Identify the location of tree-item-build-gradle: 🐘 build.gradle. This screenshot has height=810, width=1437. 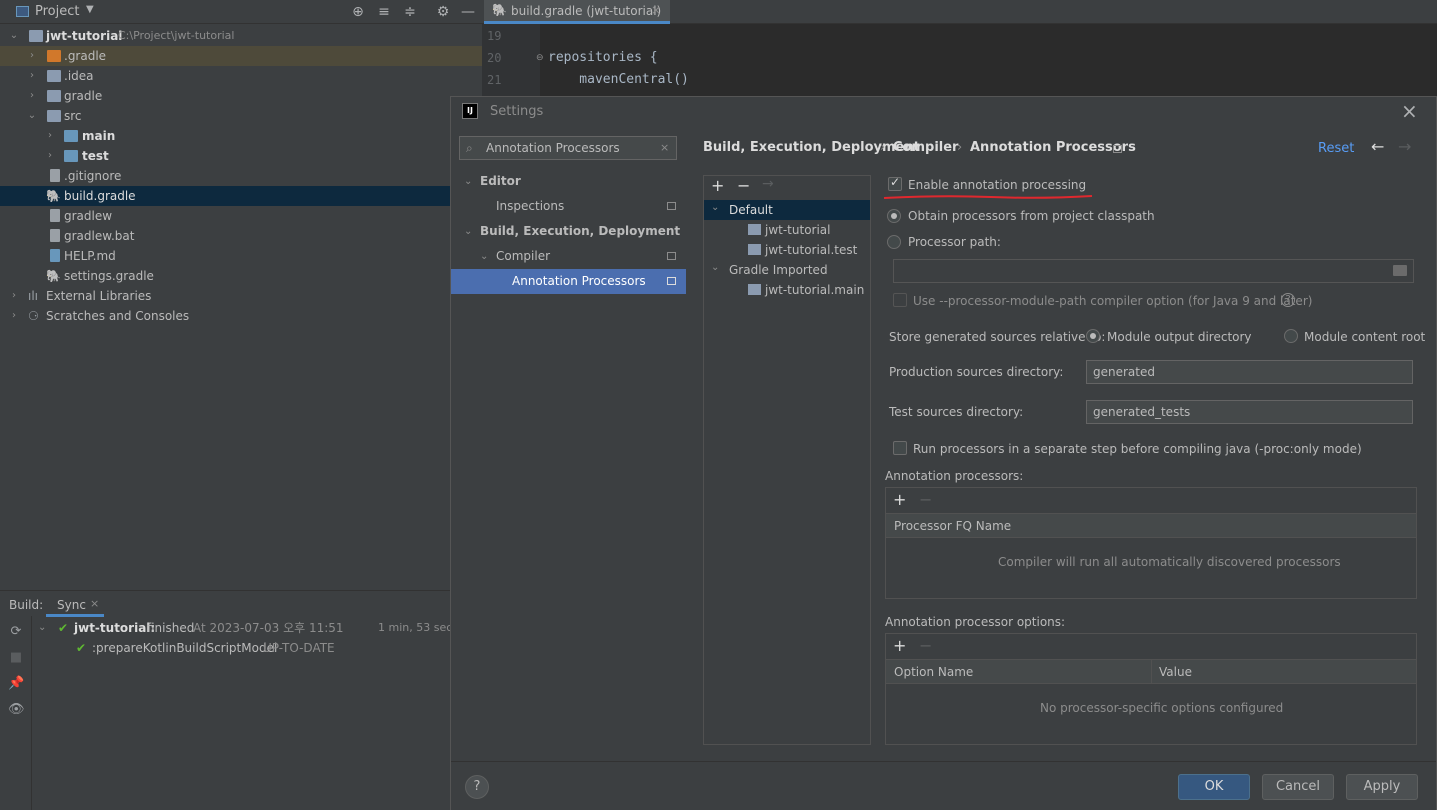
(241, 196).